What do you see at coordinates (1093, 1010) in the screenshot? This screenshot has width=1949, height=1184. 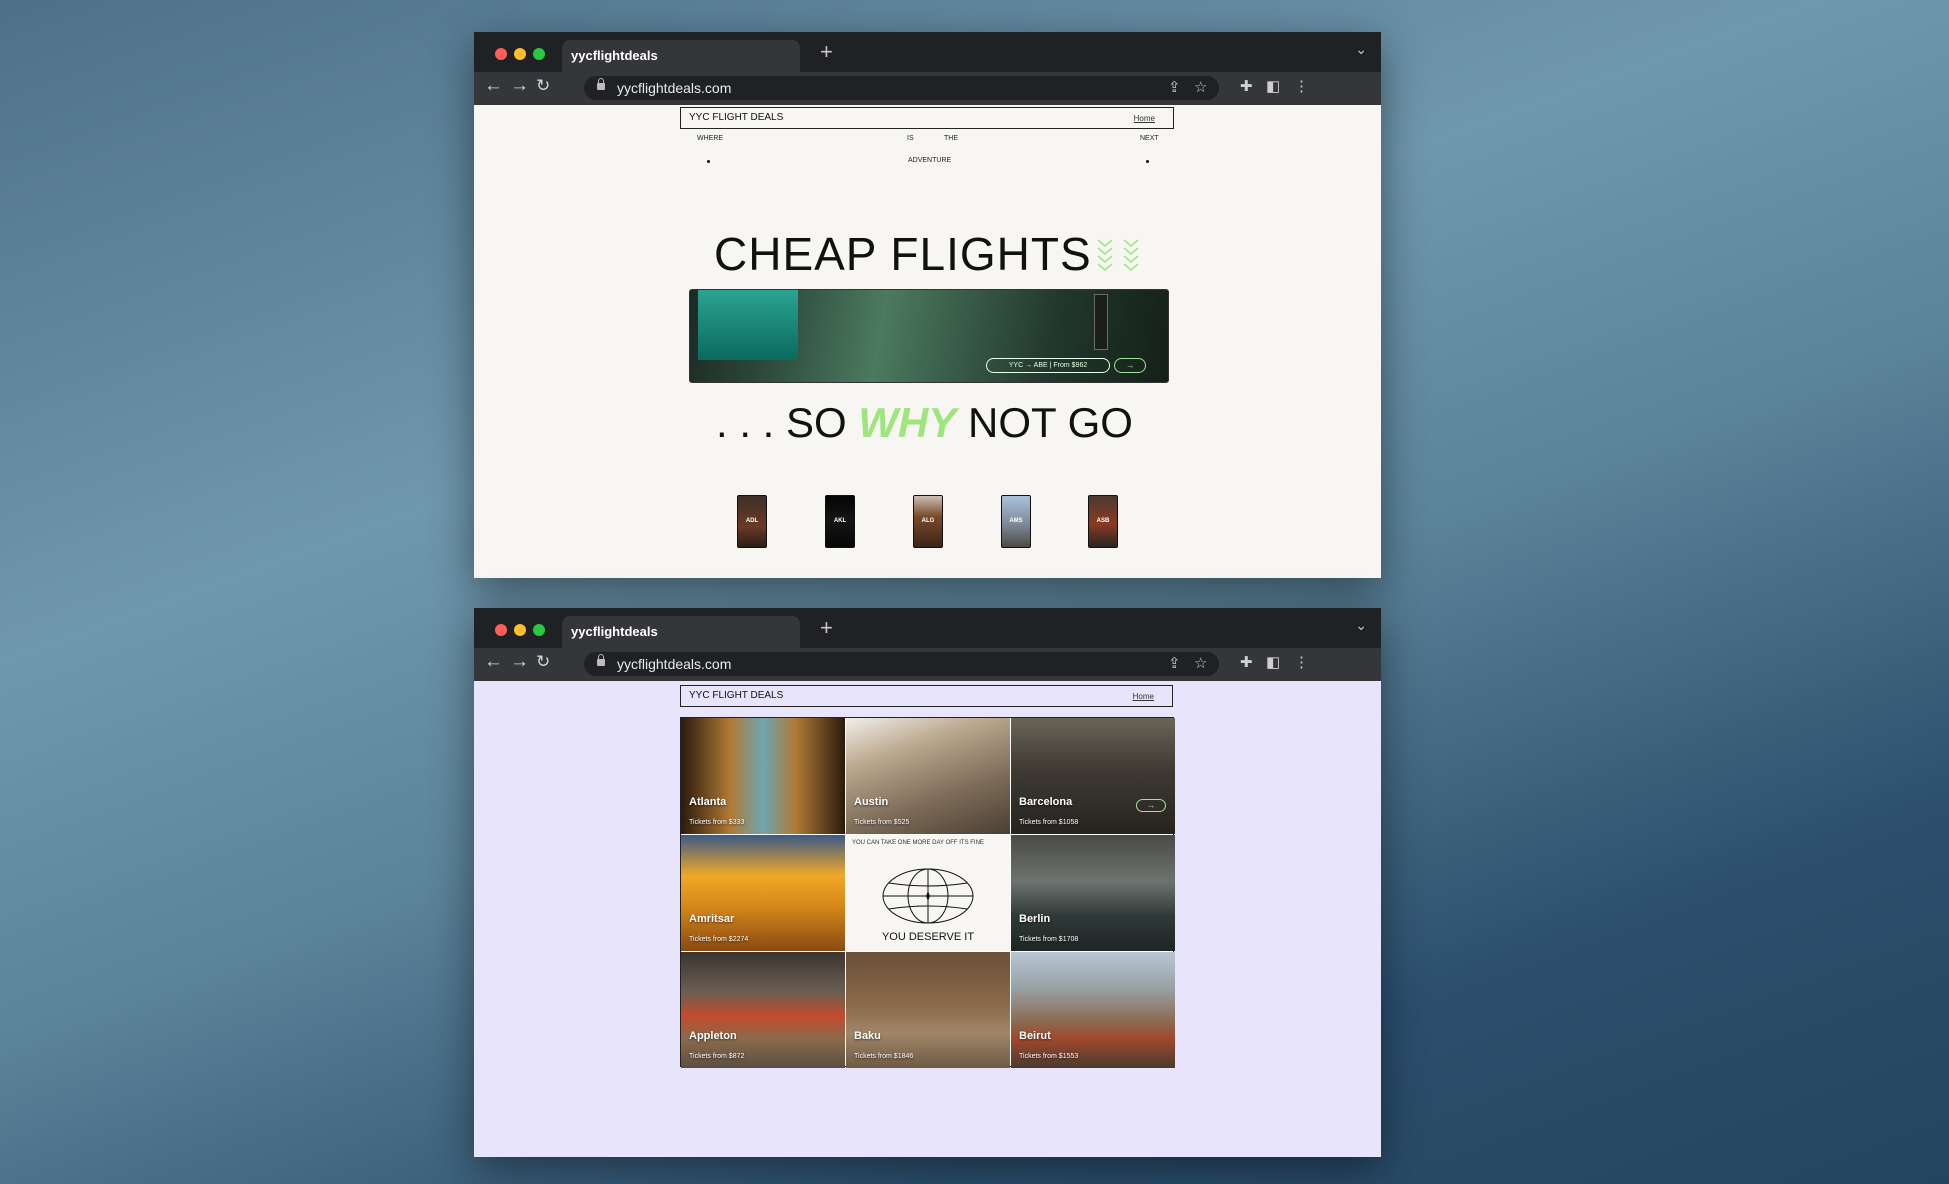 I see `destination-card: Beirut Tickets from $1553` at bounding box center [1093, 1010].